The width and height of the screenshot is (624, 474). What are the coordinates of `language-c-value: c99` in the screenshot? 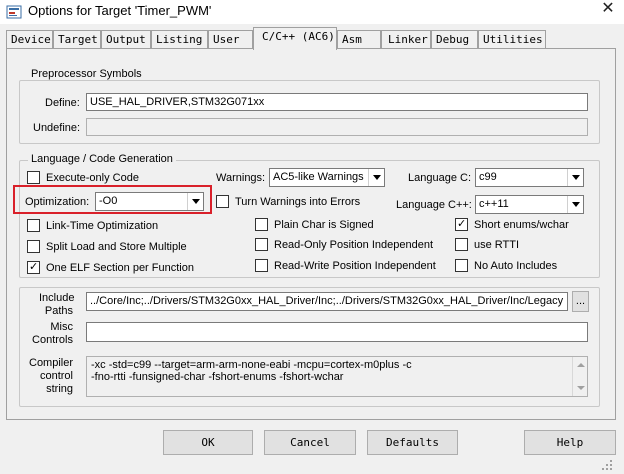 It's located at (488, 177).